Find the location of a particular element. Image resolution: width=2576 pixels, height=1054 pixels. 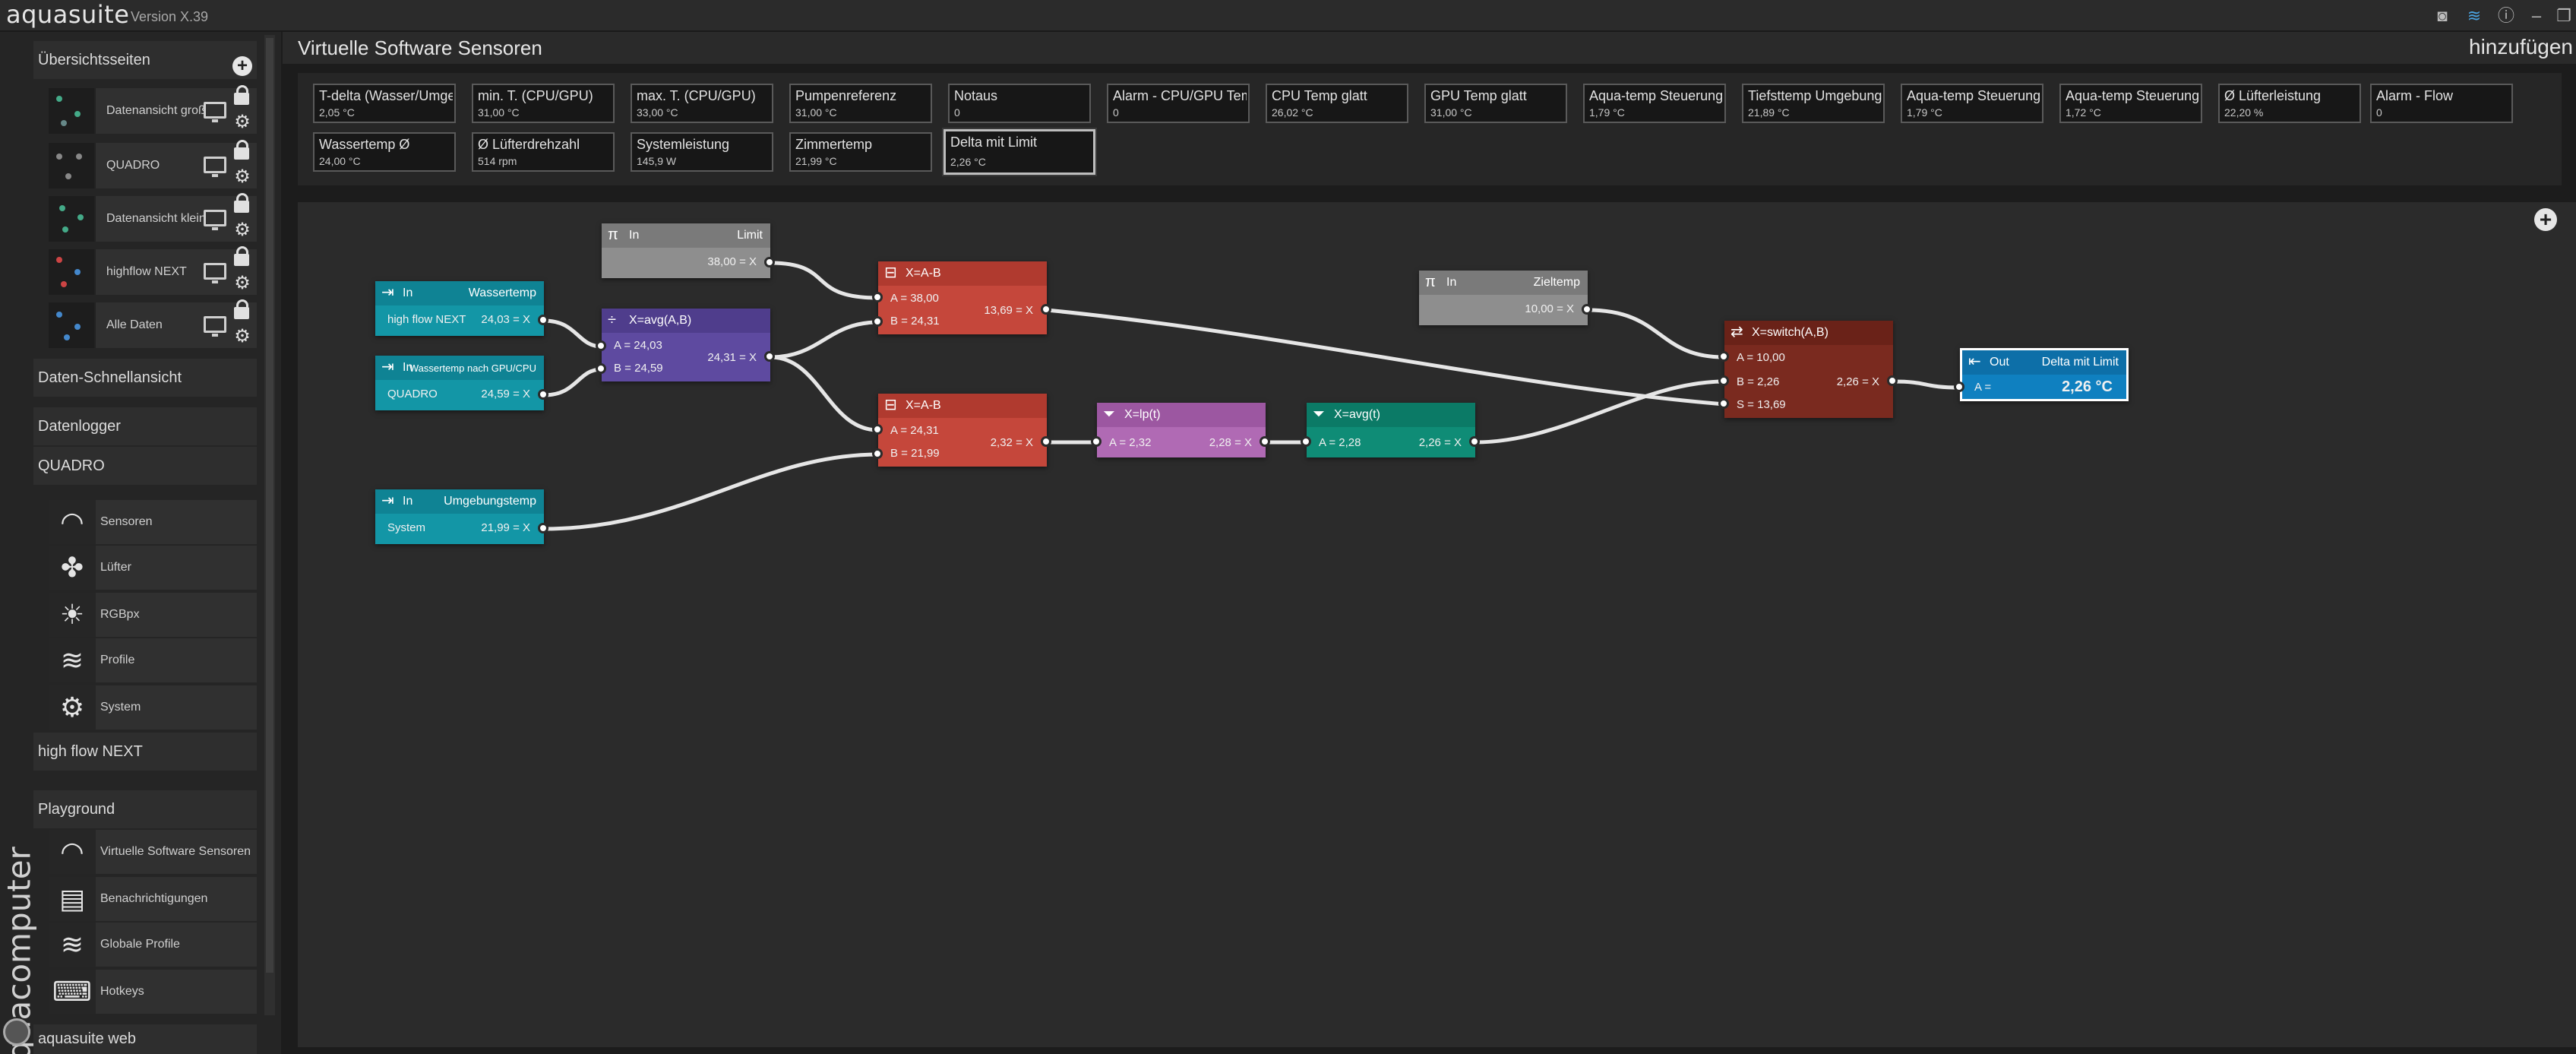

output-icon: ⇤ is located at coordinates (1974, 361).